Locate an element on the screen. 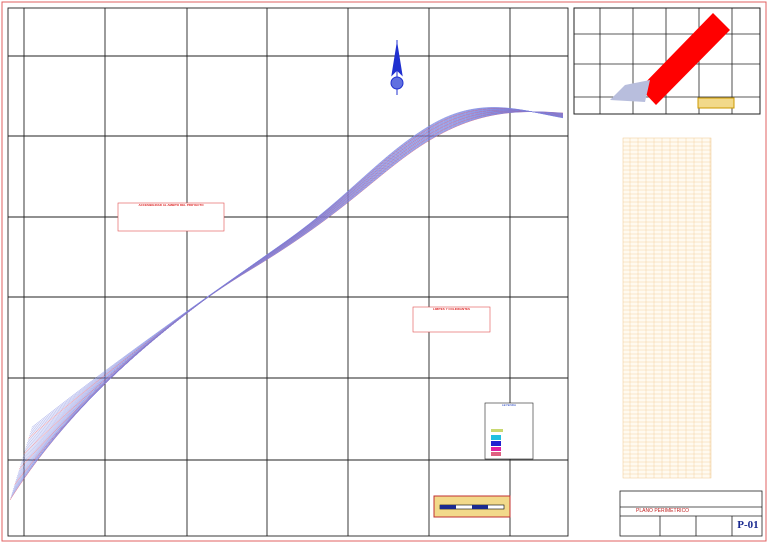 This screenshot has width=768, height=543. plan-title: PLANO PERIMETRICO is located at coordinates (663, 511).